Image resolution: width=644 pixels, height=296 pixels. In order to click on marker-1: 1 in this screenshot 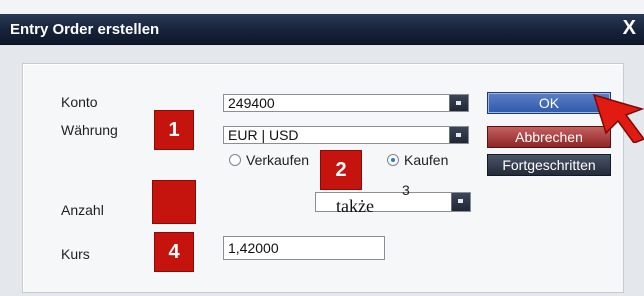, I will do `click(174, 130)`.